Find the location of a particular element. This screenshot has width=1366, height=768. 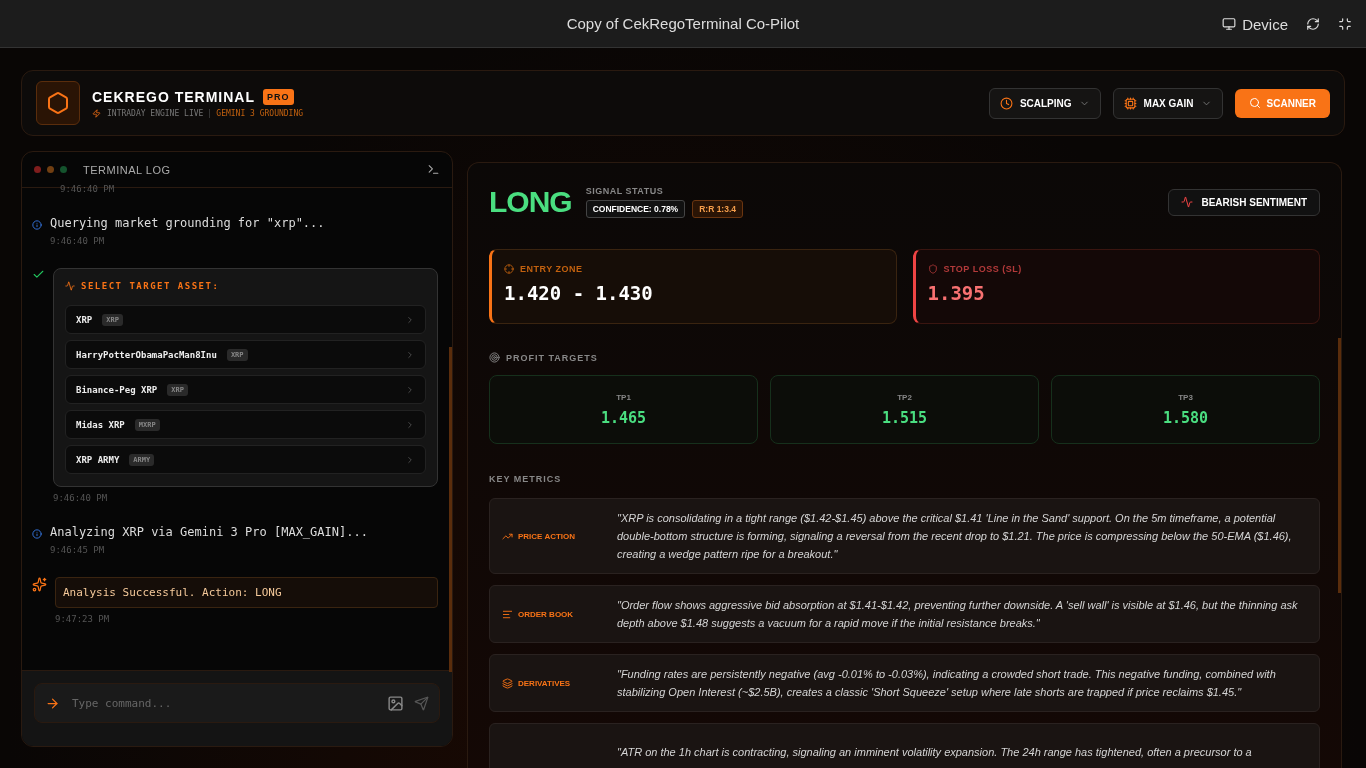

metric-label: PRICE ACTION is located at coordinates (559, 536).